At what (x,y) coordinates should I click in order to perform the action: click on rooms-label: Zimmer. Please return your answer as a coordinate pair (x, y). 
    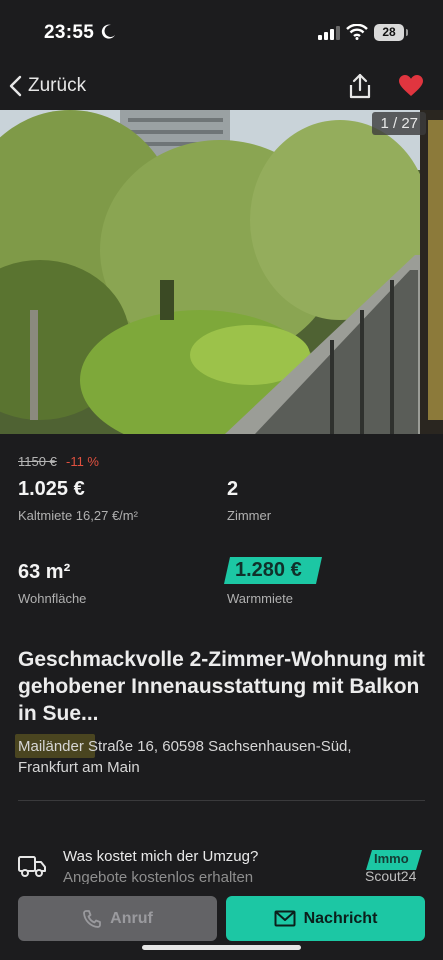
    Looking at the image, I should click on (249, 515).